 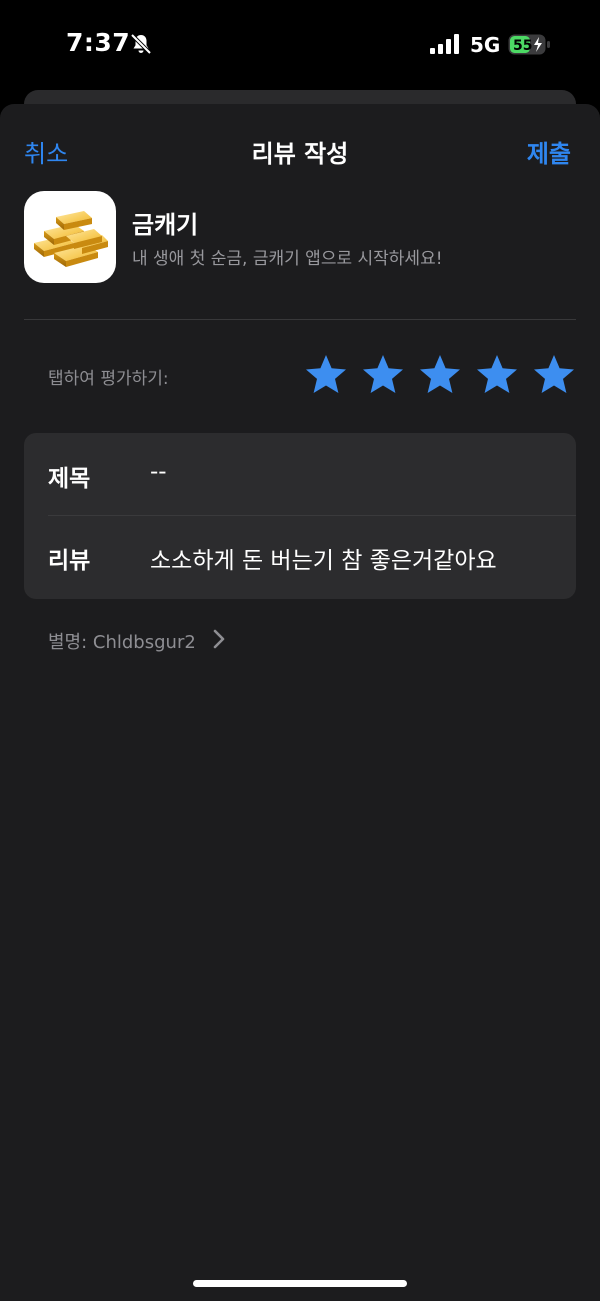 I want to click on battery-charging-icon: 55, so click(x=529, y=44).